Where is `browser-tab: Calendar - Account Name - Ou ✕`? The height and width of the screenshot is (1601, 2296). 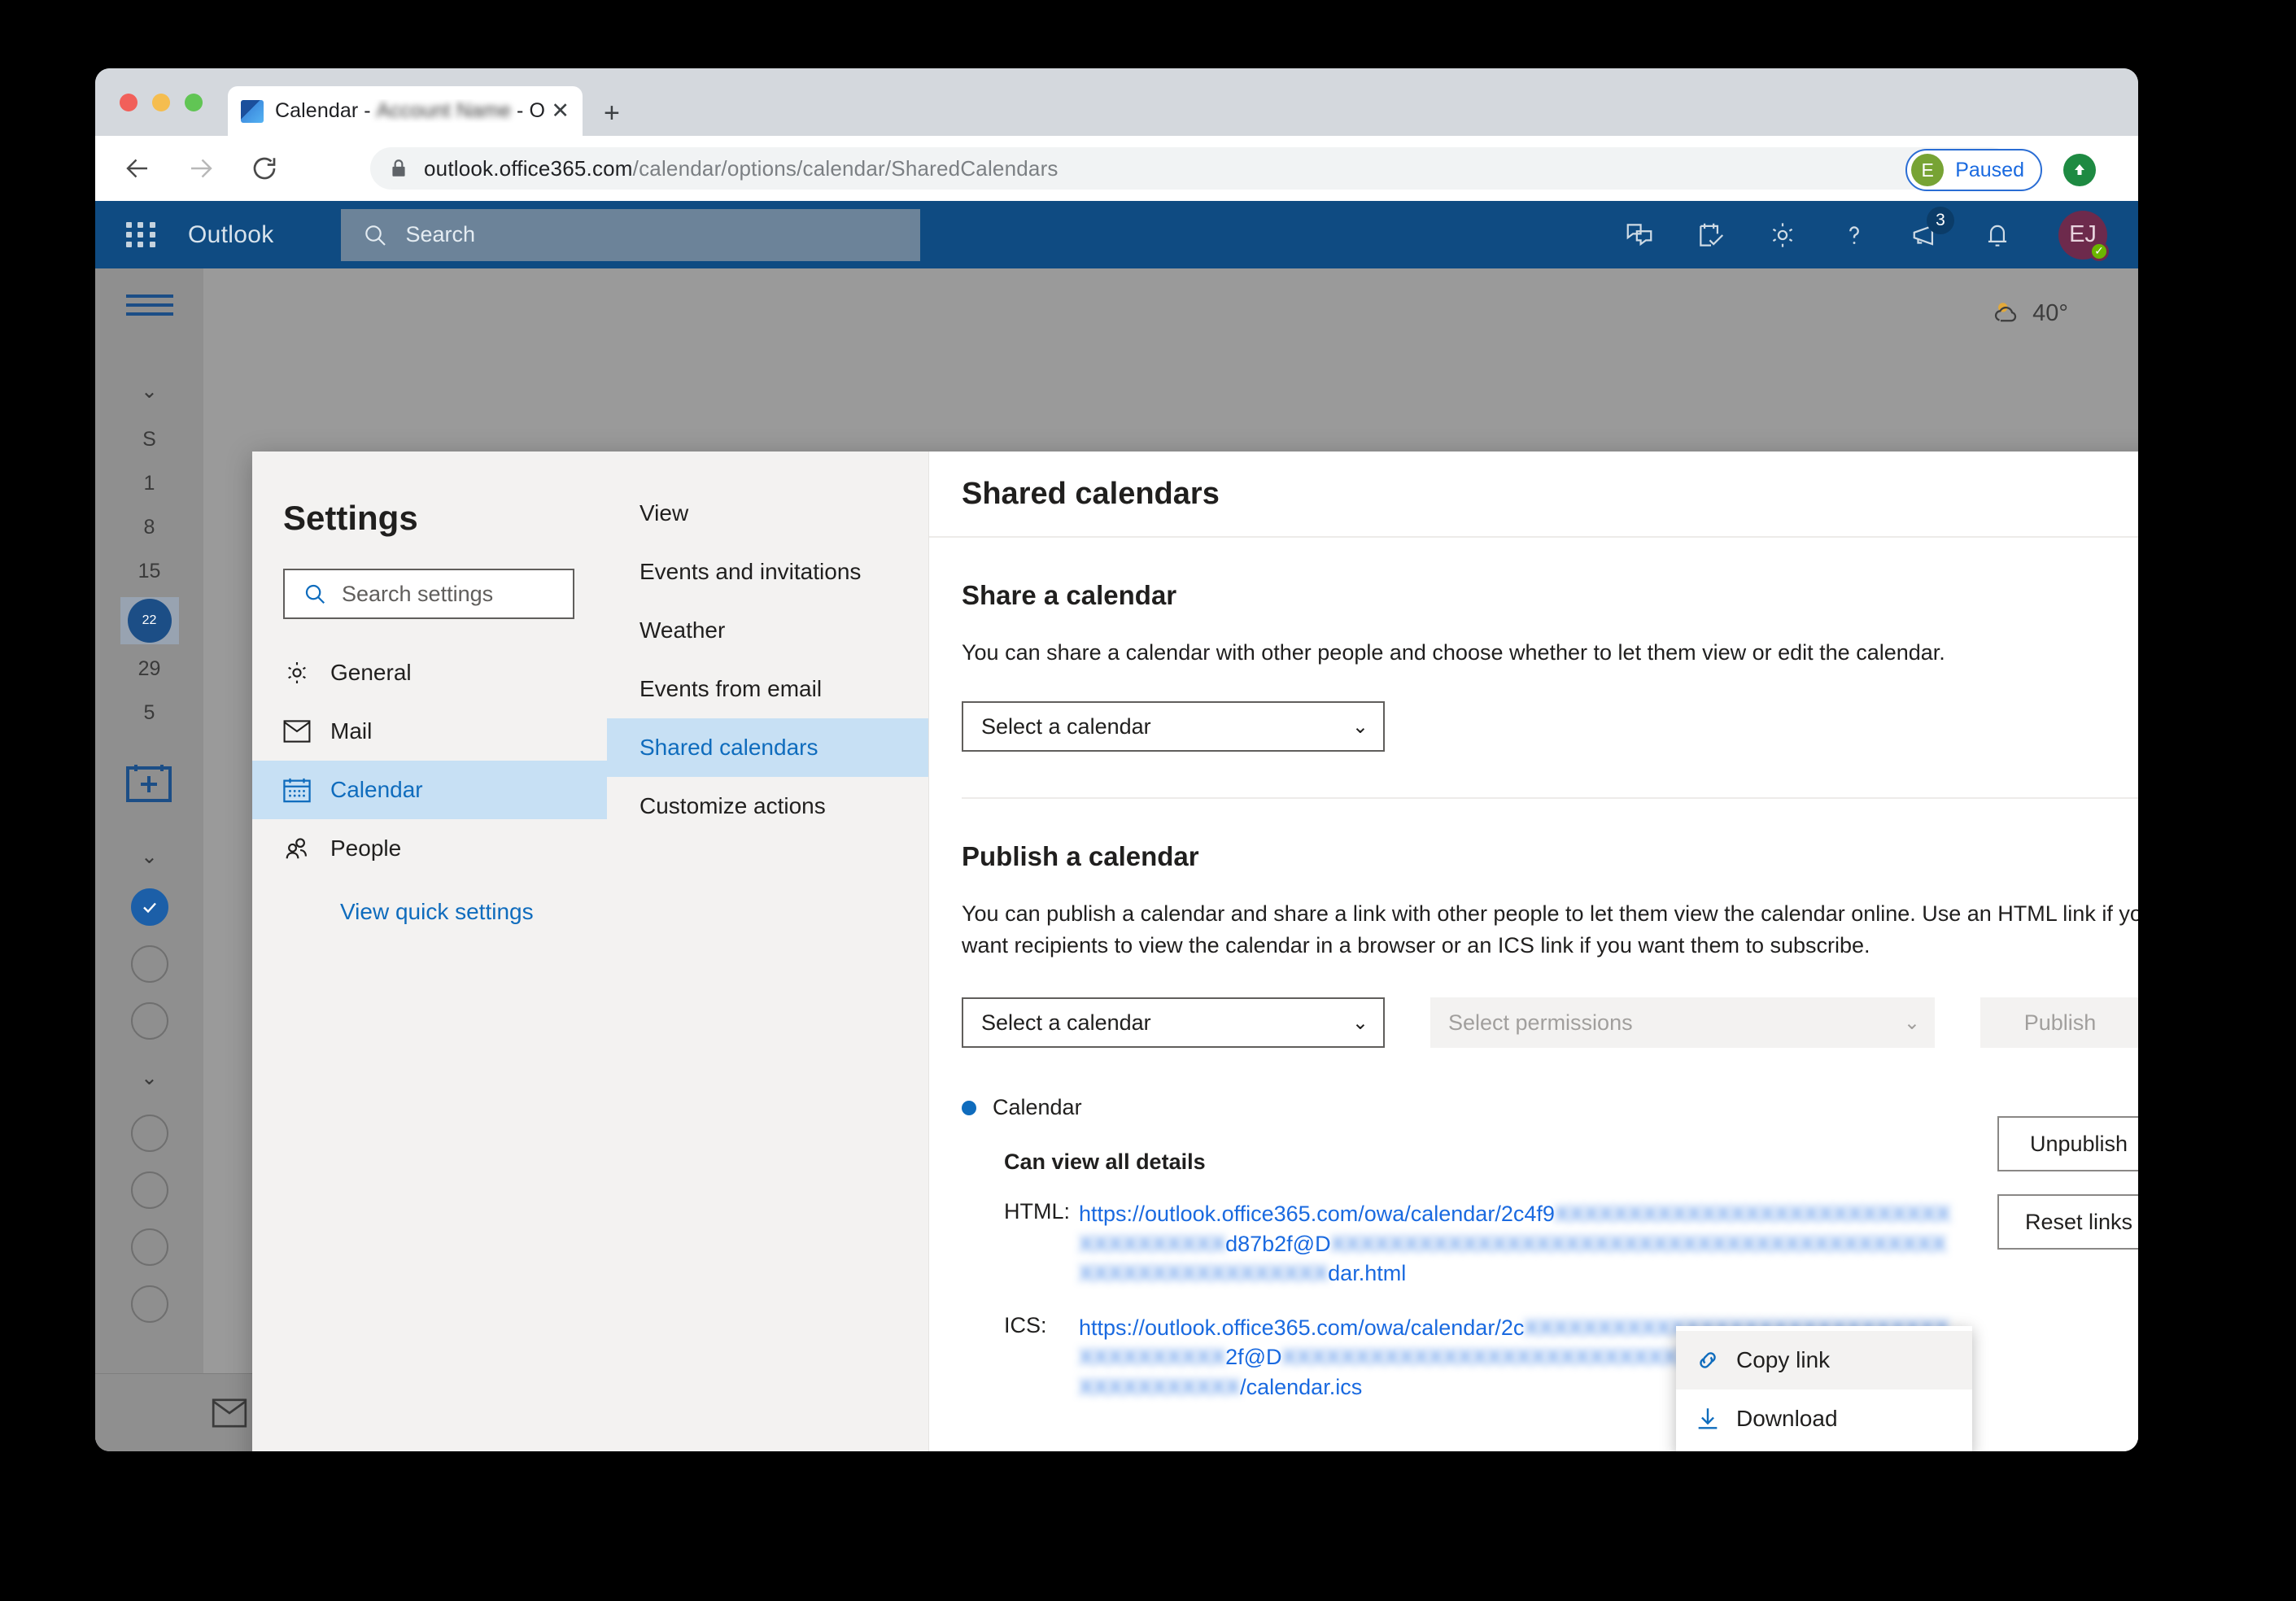 browser-tab: Calendar - Account Name - Ou ✕ is located at coordinates (405, 111).